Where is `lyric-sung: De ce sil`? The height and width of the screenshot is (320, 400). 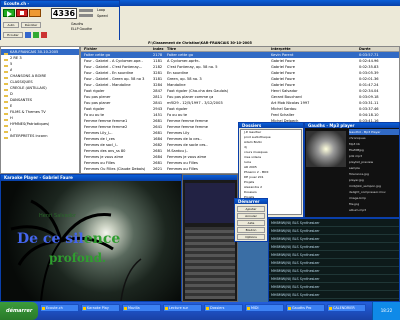
lyric-sung: De ce sil is located at coordinates (50, 239).